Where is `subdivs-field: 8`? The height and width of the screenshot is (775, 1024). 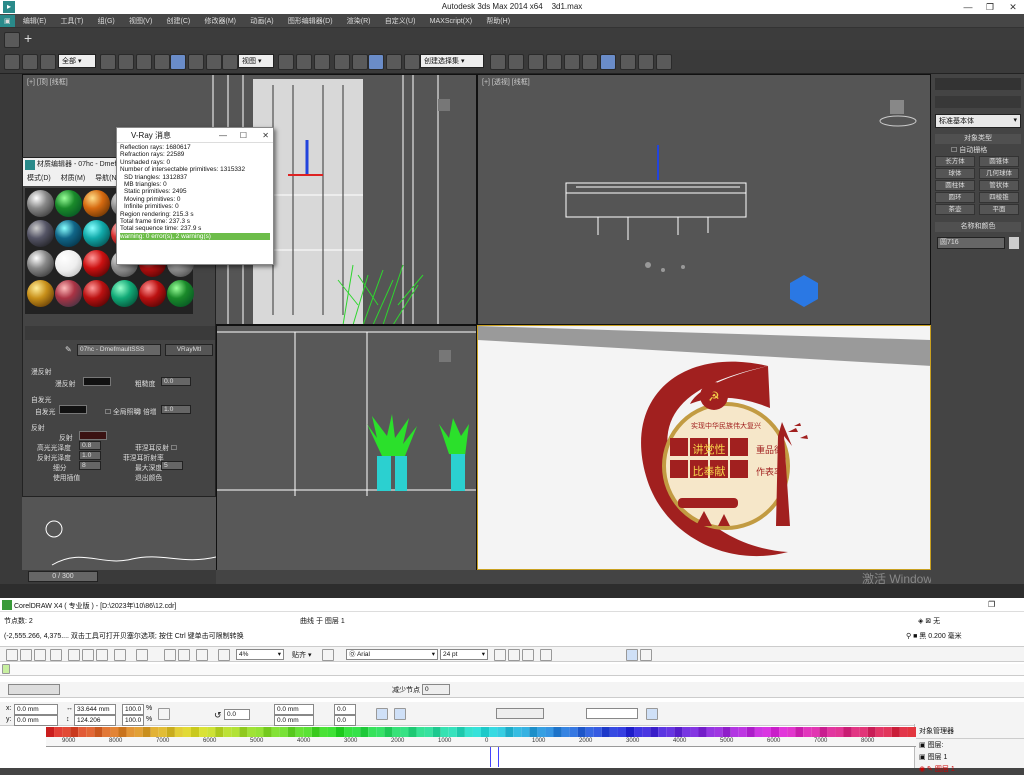 subdivs-field: 8 is located at coordinates (90, 465).